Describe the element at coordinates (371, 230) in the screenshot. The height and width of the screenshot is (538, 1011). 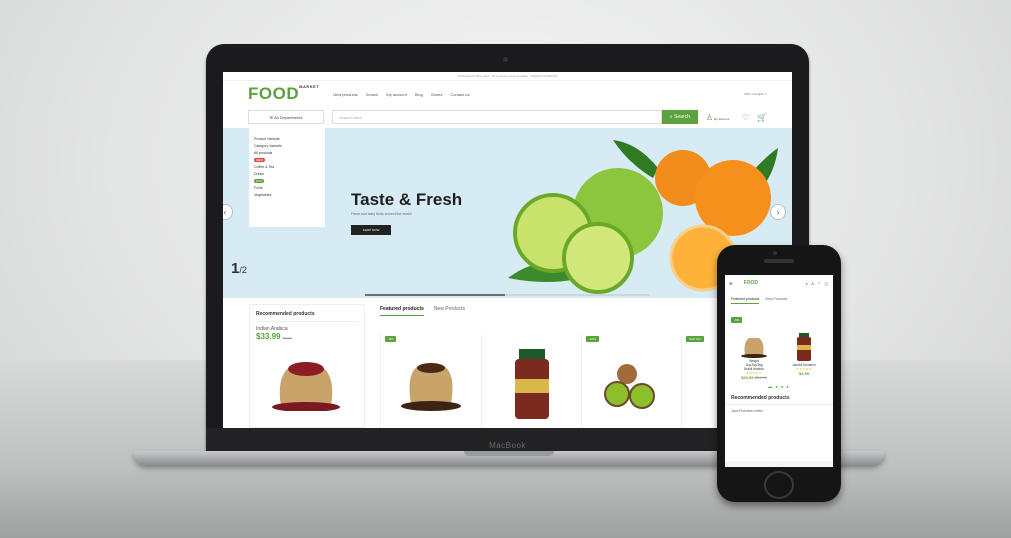
I see `shop-now-button: SHOP NOW` at that location.